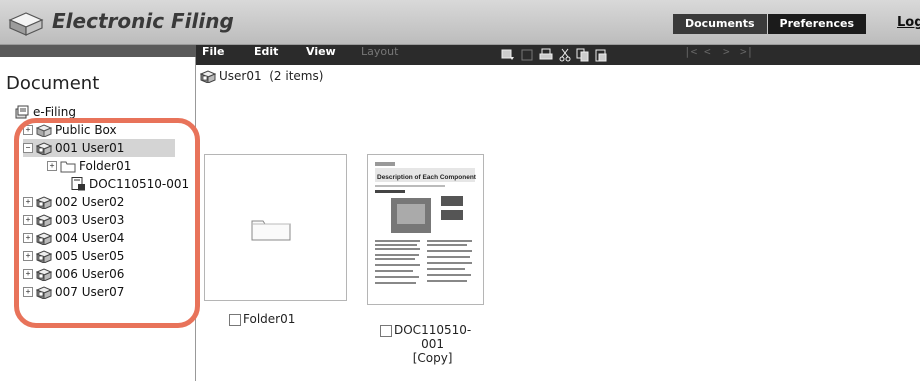 The height and width of the screenshot is (381, 920). I want to click on tree-item-folder01: + Folder01, so click(89, 166).